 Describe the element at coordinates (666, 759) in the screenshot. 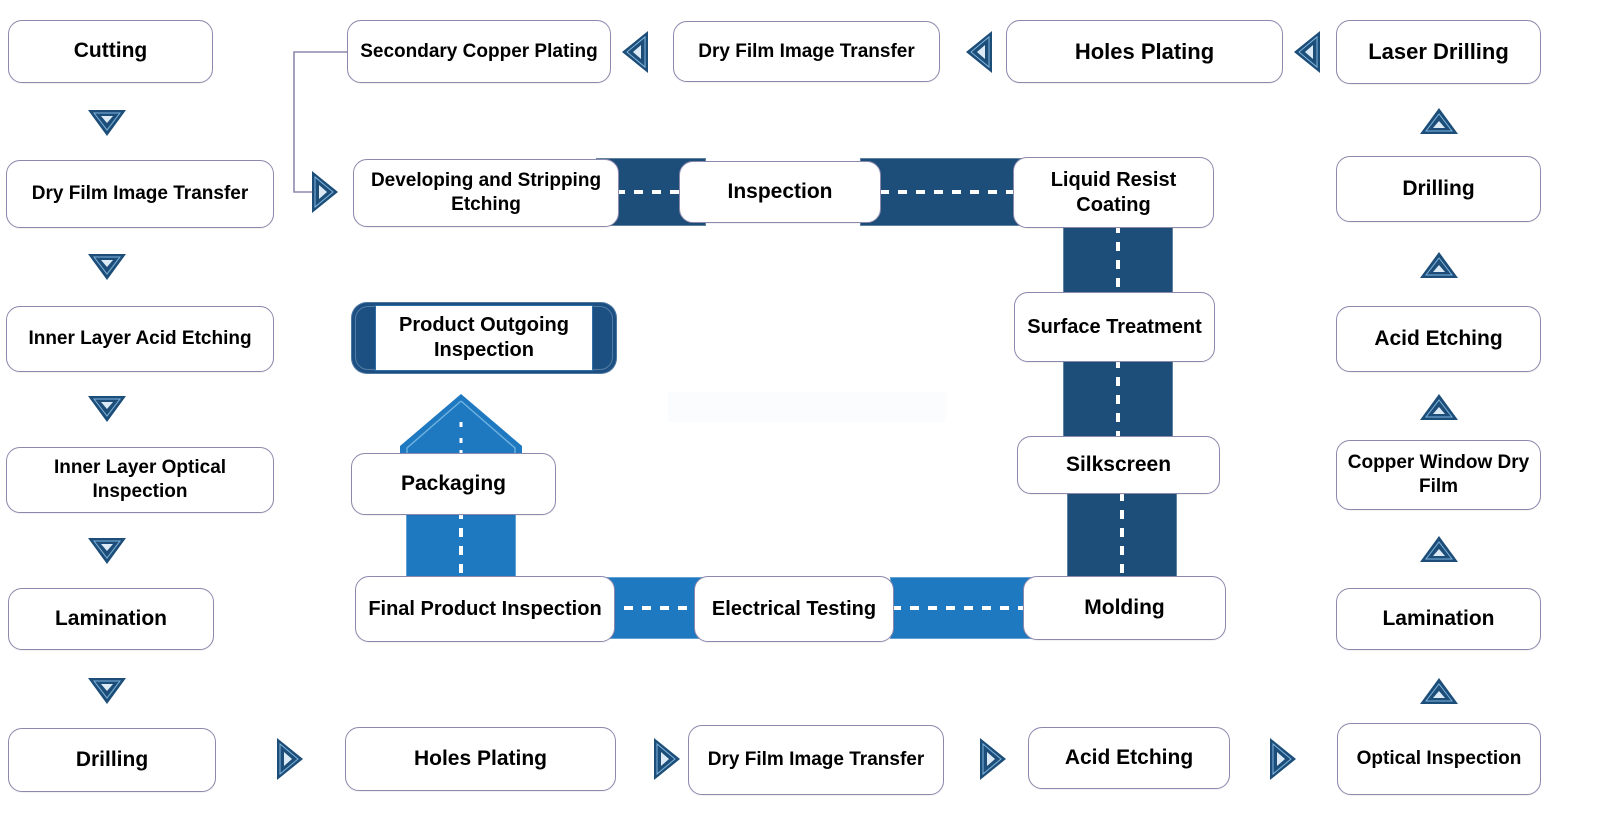

I see `arrow-right-holesplating-to-dryfilm-bottom` at that location.